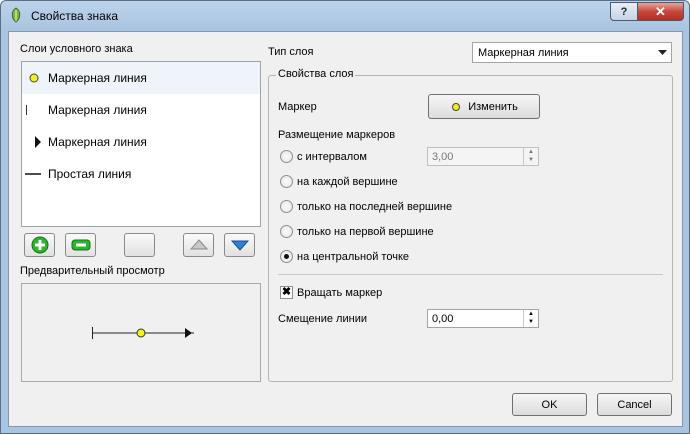  What do you see at coordinates (443, 319) in the screenshot?
I see `line-offset-value: 0,00` at bounding box center [443, 319].